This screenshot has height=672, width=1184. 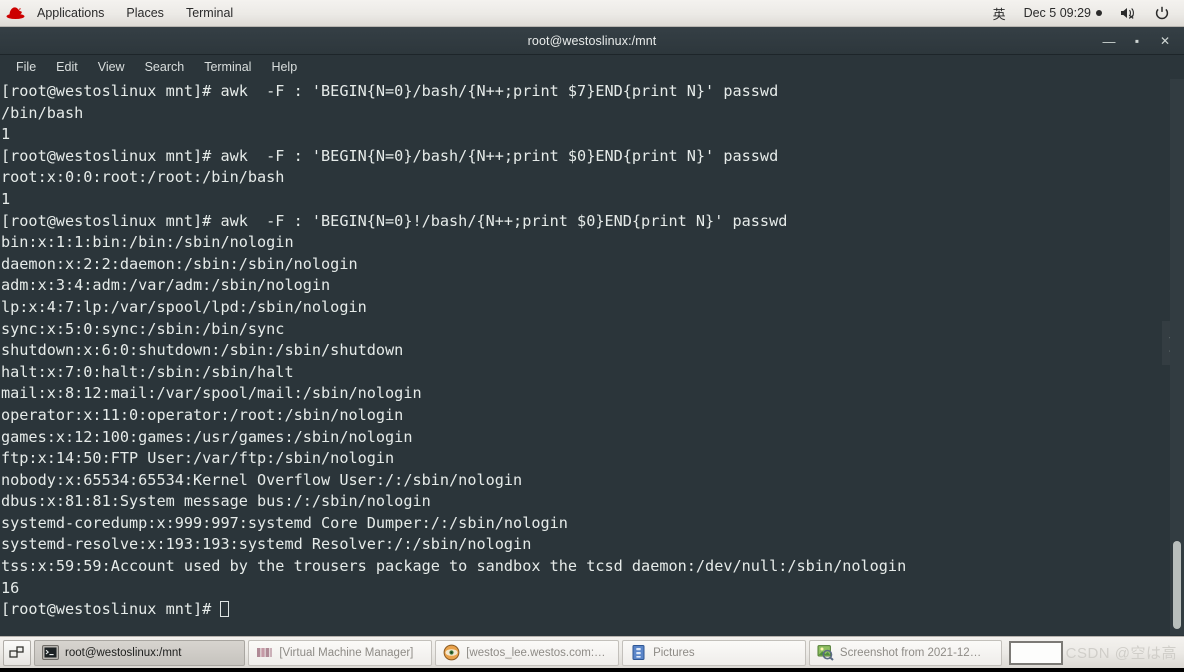 I want to click on minimize-button: —, so click(x=1109, y=41).